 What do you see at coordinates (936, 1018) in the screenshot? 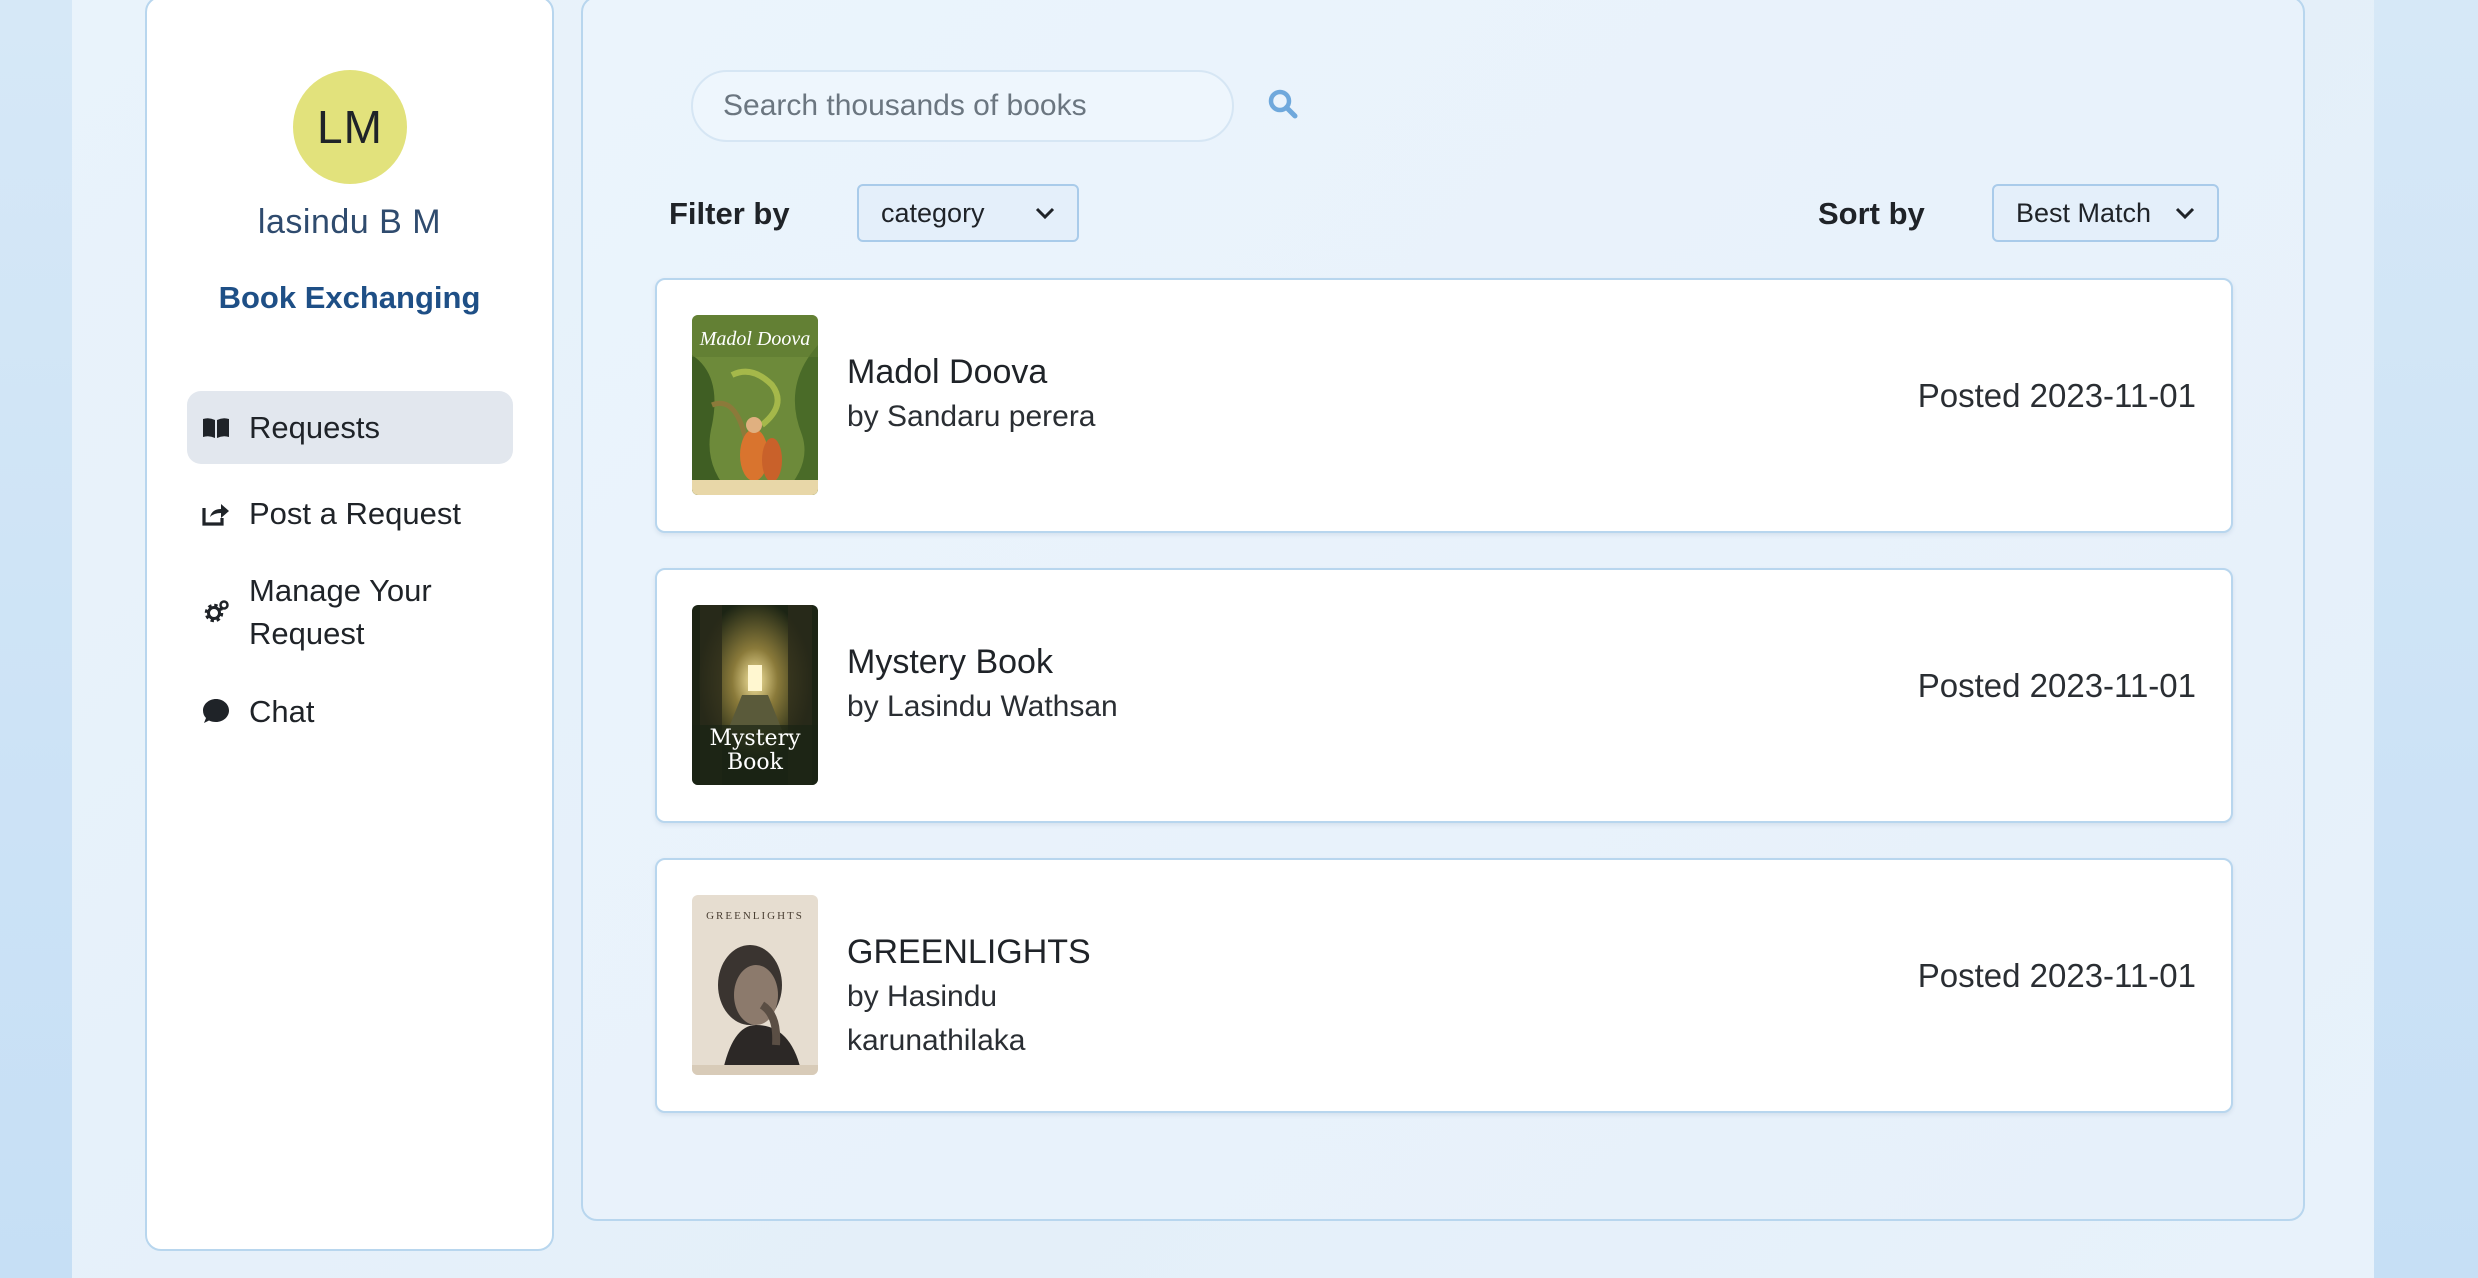
I see `book-author: by Hasindu karunathilaka` at bounding box center [936, 1018].